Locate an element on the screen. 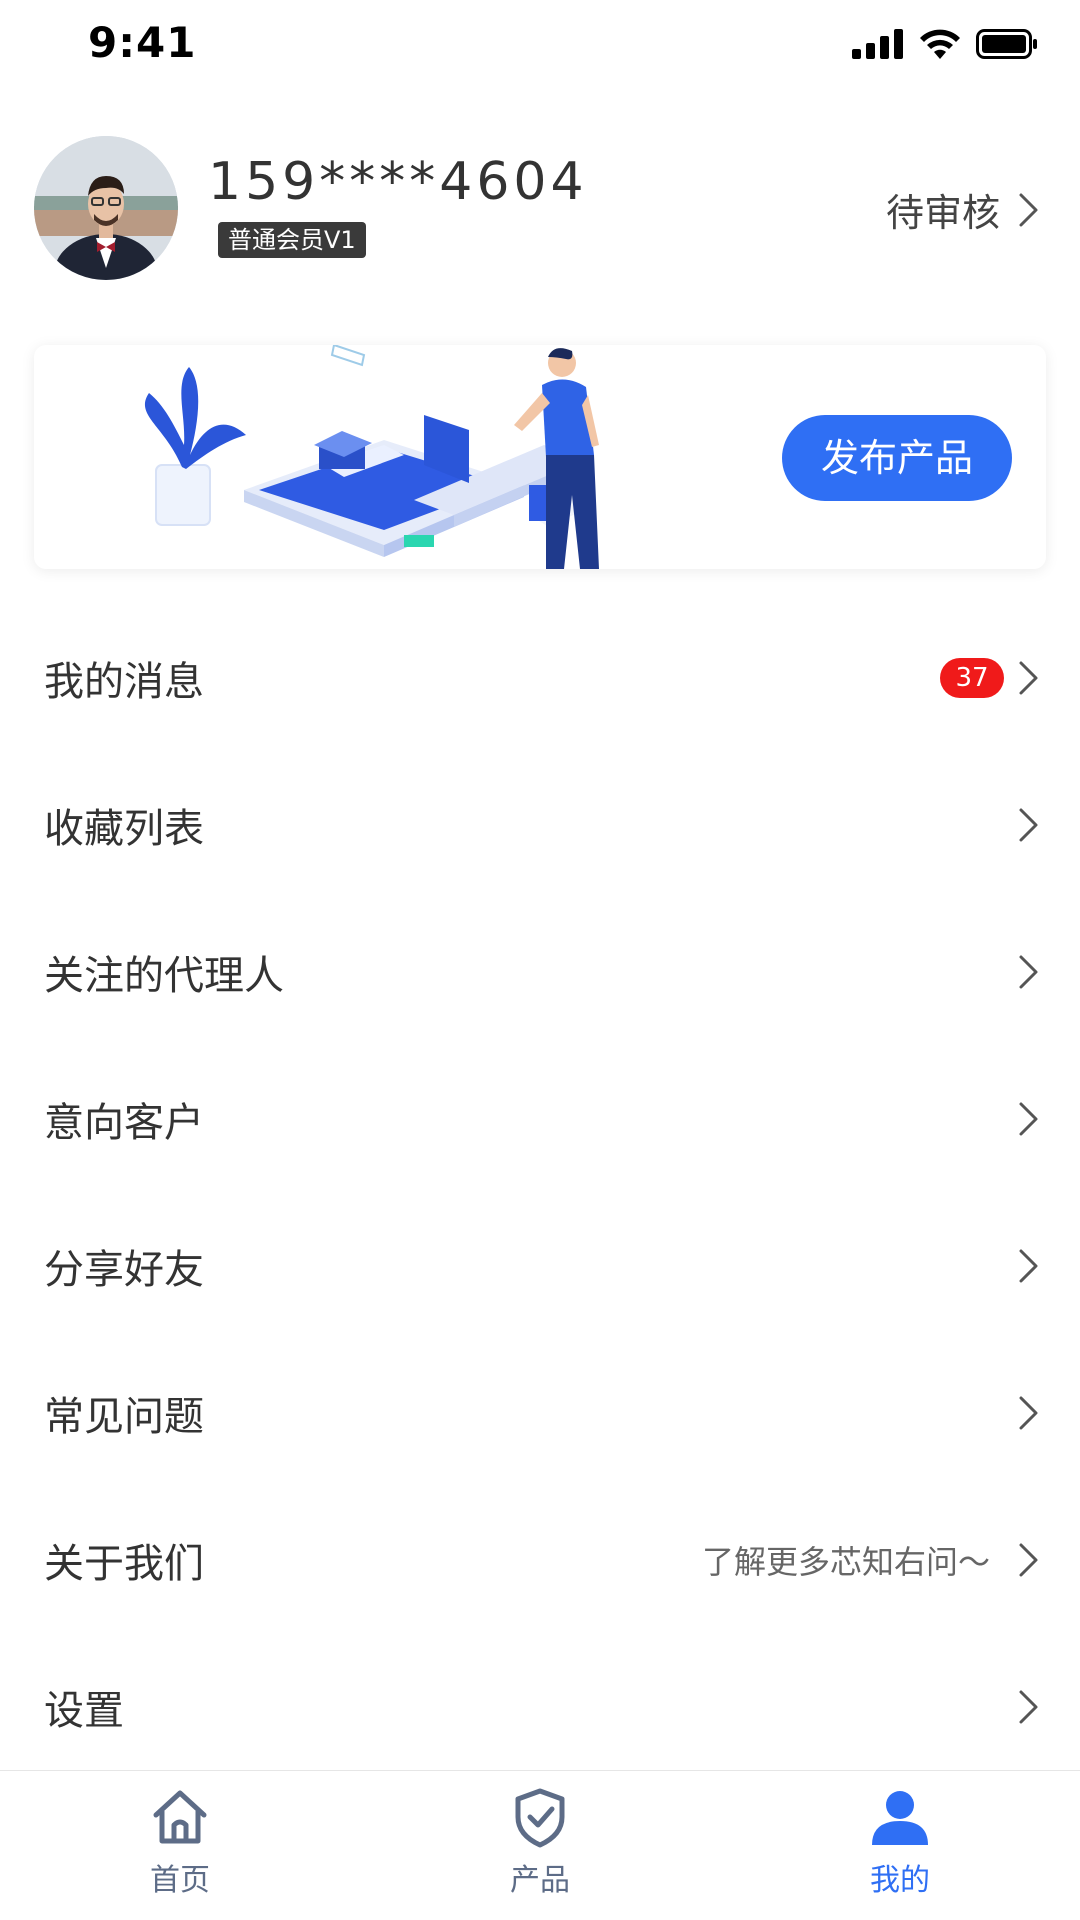  signal-icon is located at coordinates (877, 44).